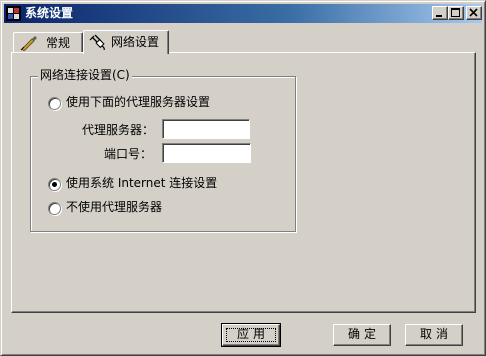  Describe the element at coordinates (49, 13) in the screenshot. I see `window-title: 系统设置` at that location.